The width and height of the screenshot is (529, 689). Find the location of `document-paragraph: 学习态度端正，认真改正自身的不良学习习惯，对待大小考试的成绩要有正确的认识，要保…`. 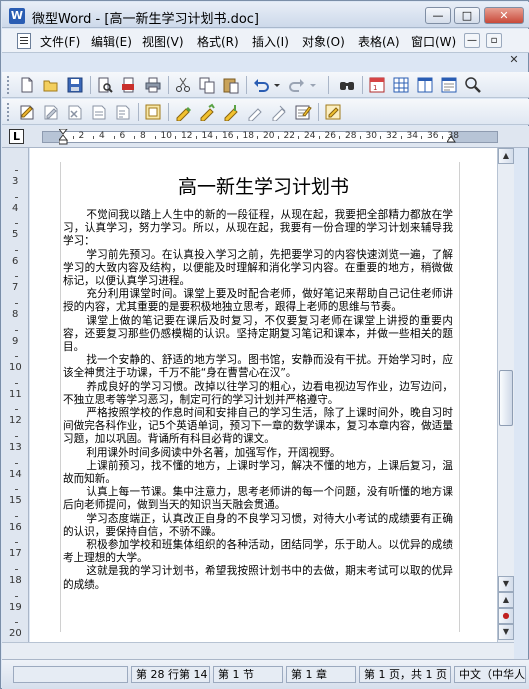

document-paragraph: 学习态度端正，认真改正自身的不良学习习惯，对待大小考试的成绩要有正确的认识，要保… is located at coordinates (258, 526).